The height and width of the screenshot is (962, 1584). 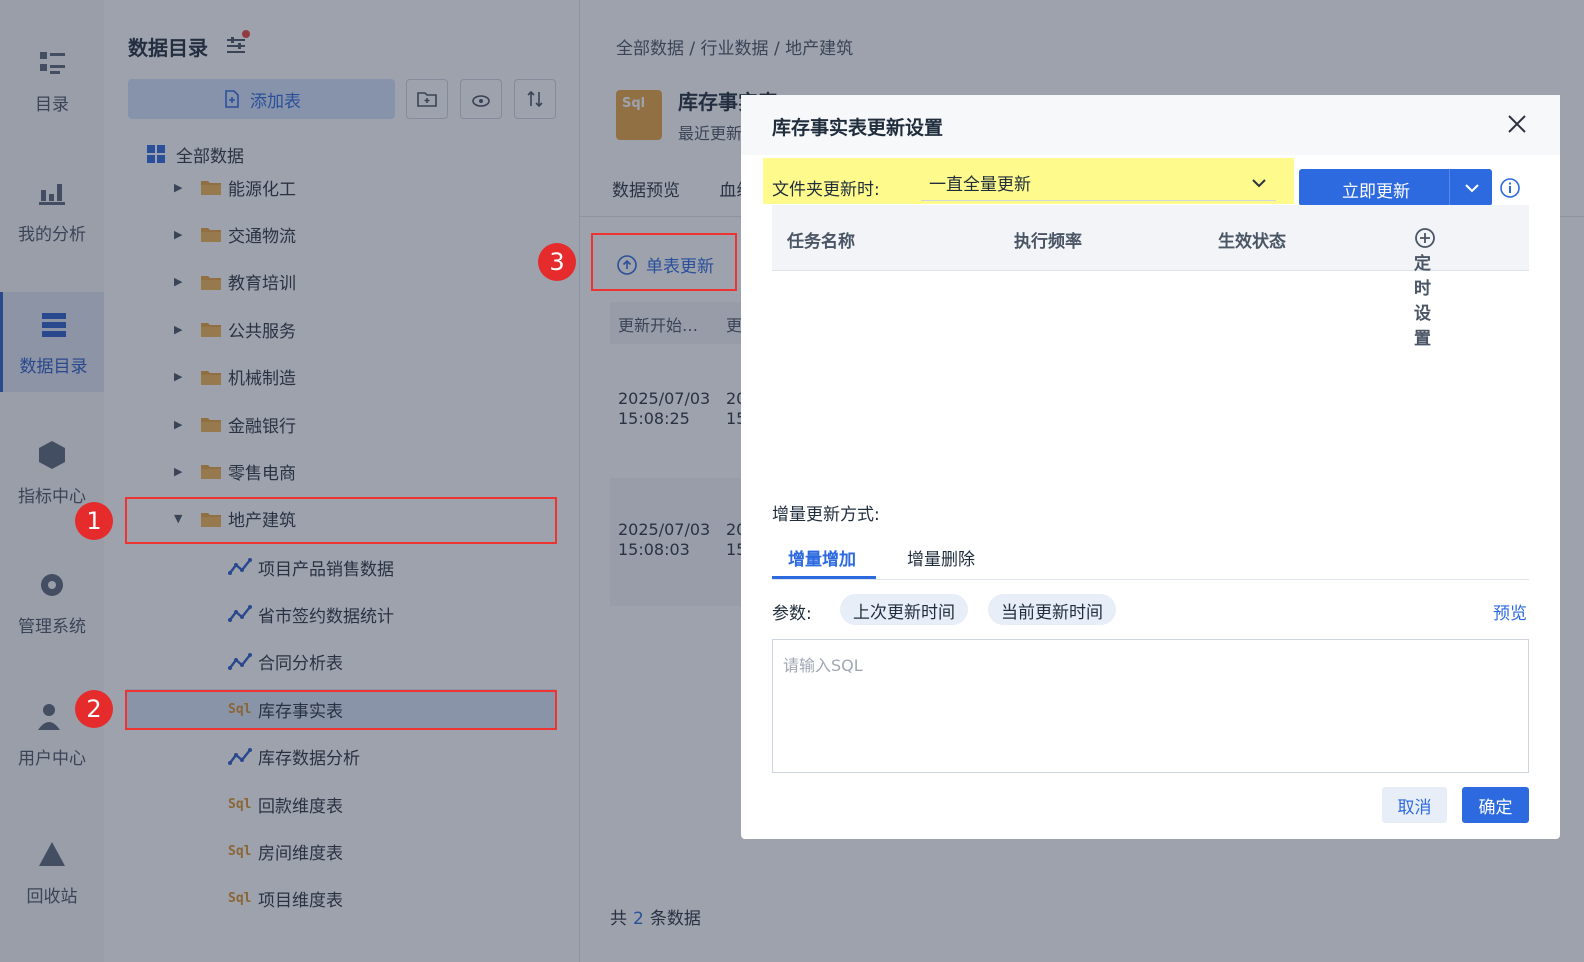 I want to click on close-icon, so click(x=1517, y=124).